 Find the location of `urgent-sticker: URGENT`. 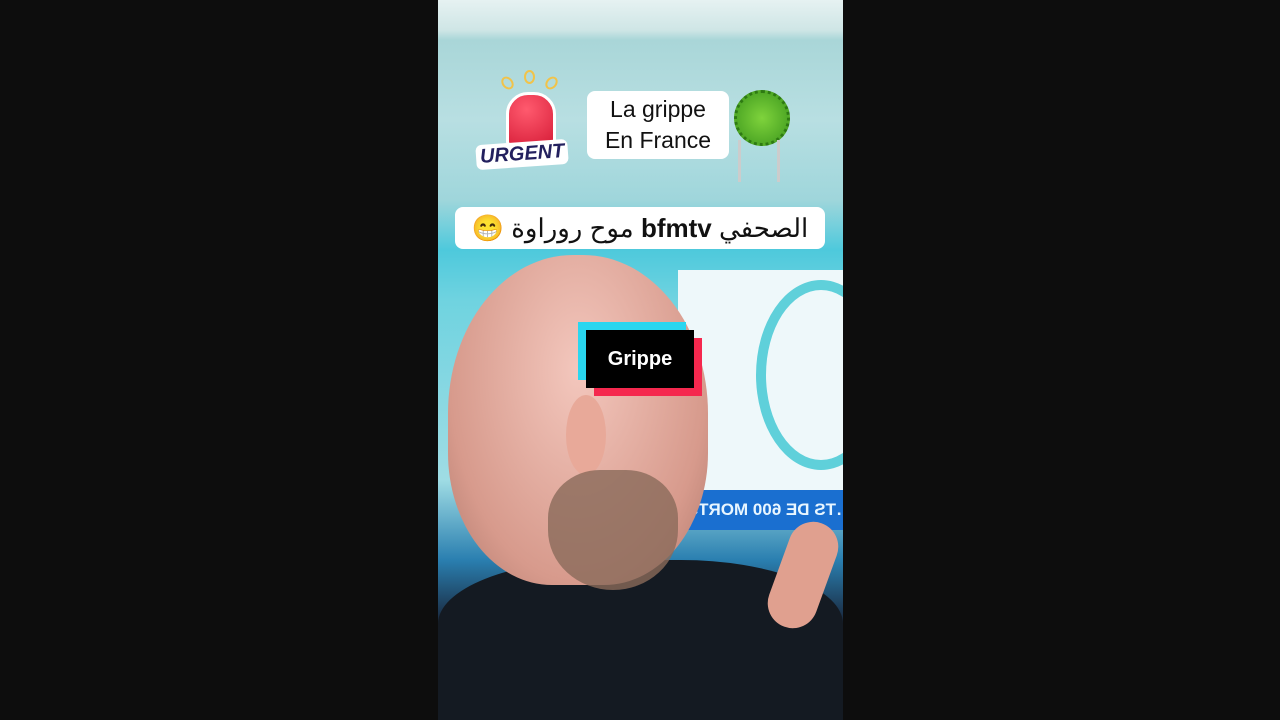

urgent-sticker: URGENT is located at coordinates (525, 122).